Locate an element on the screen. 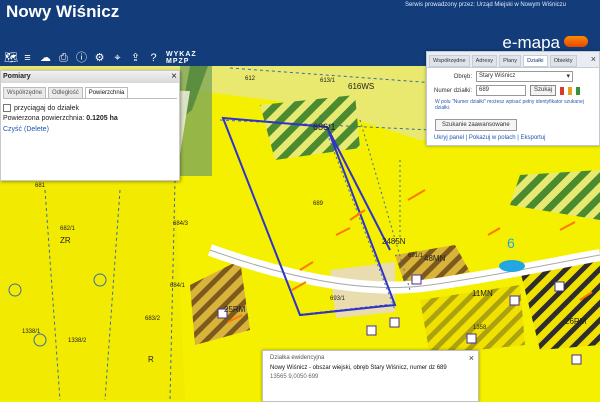 The width and height of the screenshot is (600, 402). map-label-2485n: 2485N is located at coordinates (394, 241).